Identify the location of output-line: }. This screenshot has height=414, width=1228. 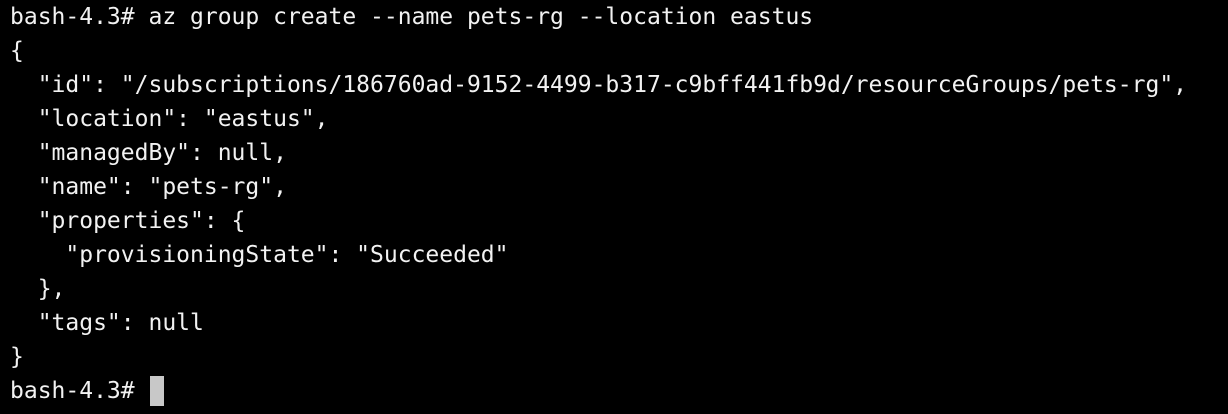
(17, 357).